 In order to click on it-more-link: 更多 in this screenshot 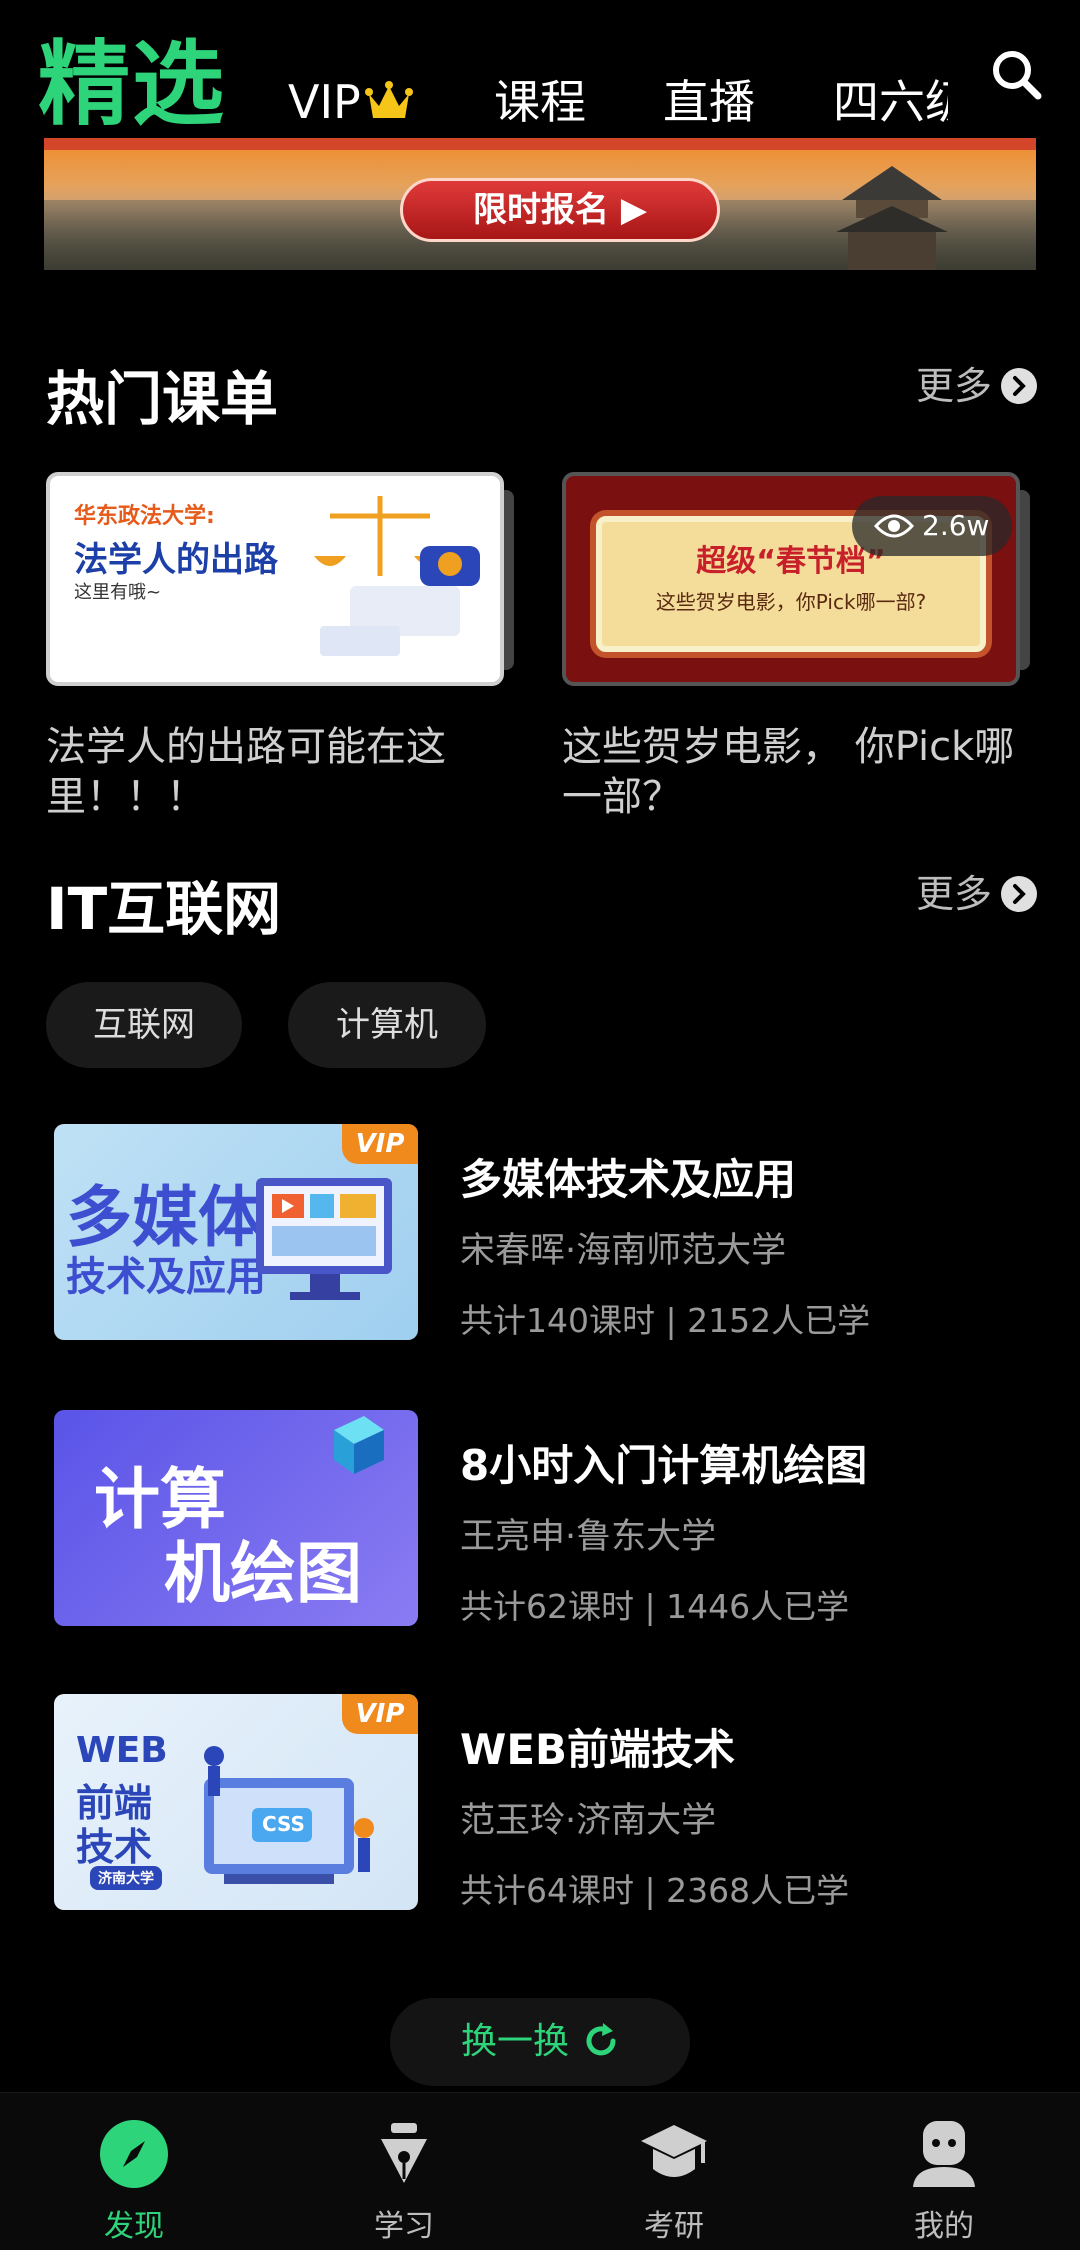, I will do `click(977, 894)`.